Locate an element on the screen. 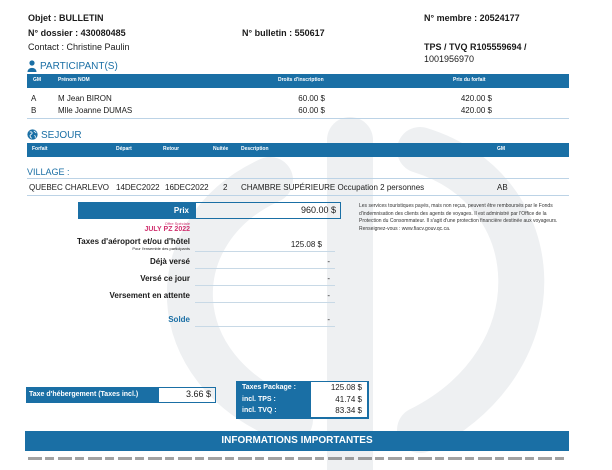 Image resolution: width=612 pixels, height=470 pixels. dossier-number: N° dossier : 430080485 is located at coordinates (77, 33).